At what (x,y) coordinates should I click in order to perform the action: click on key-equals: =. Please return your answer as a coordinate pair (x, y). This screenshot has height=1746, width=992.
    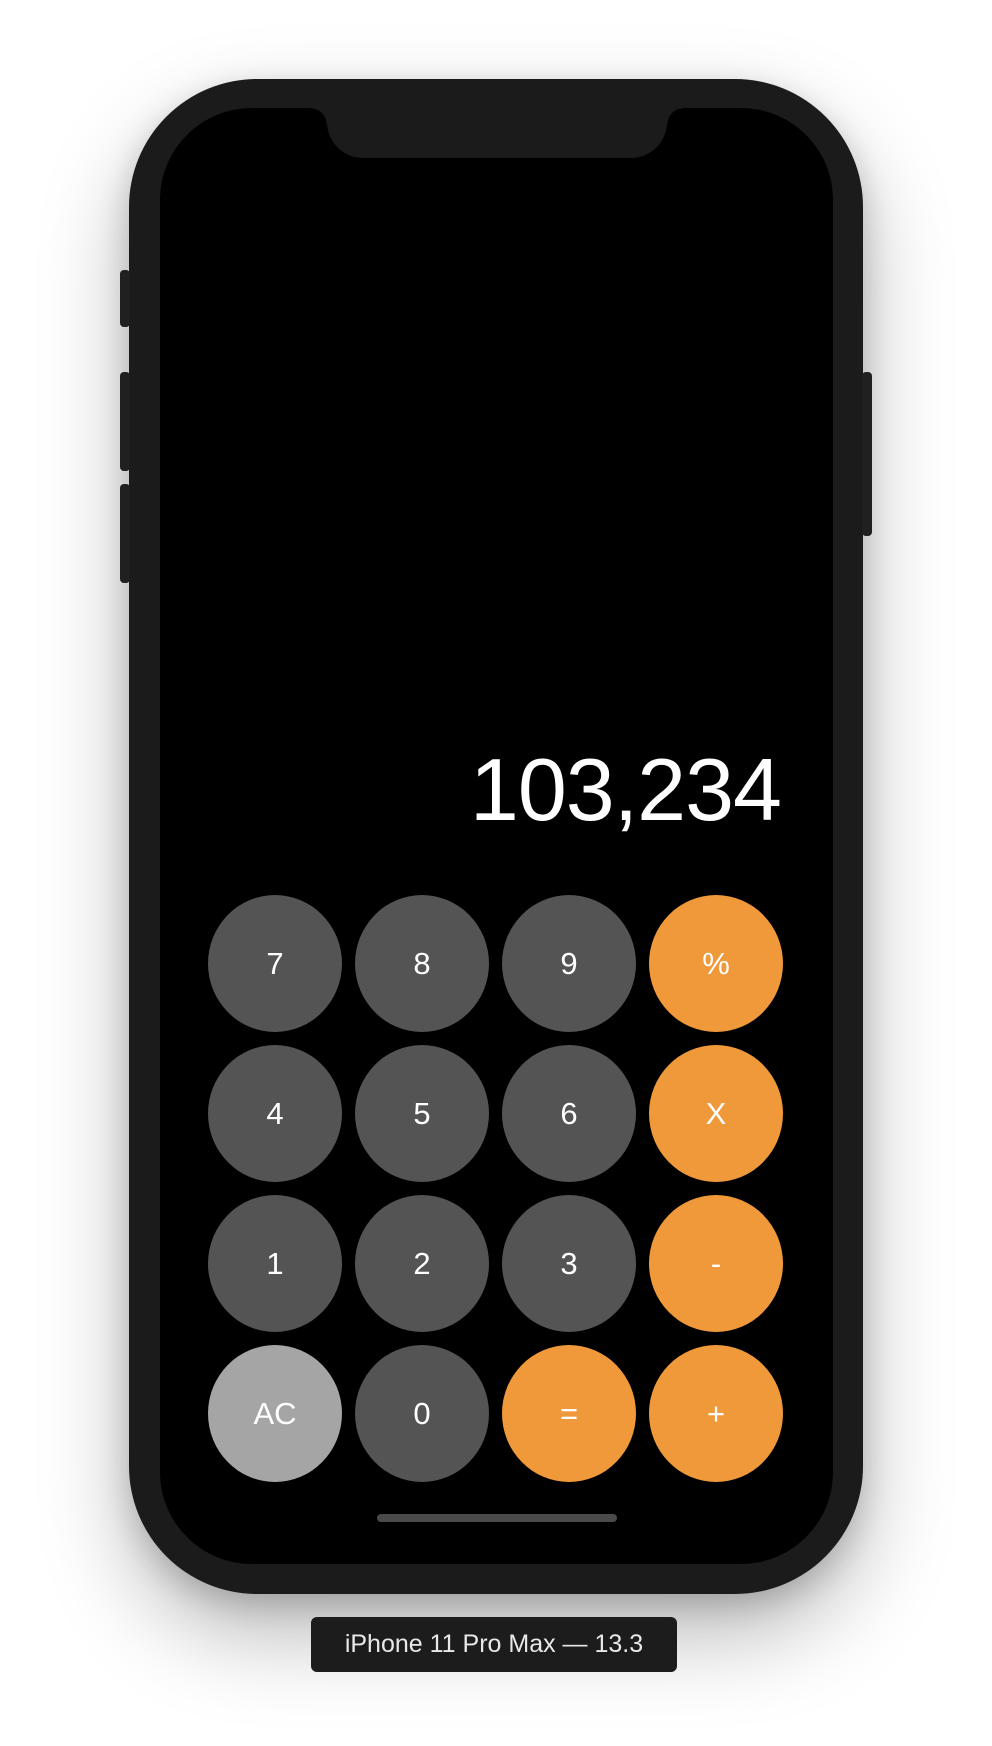
    Looking at the image, I should click on (569, 1413).